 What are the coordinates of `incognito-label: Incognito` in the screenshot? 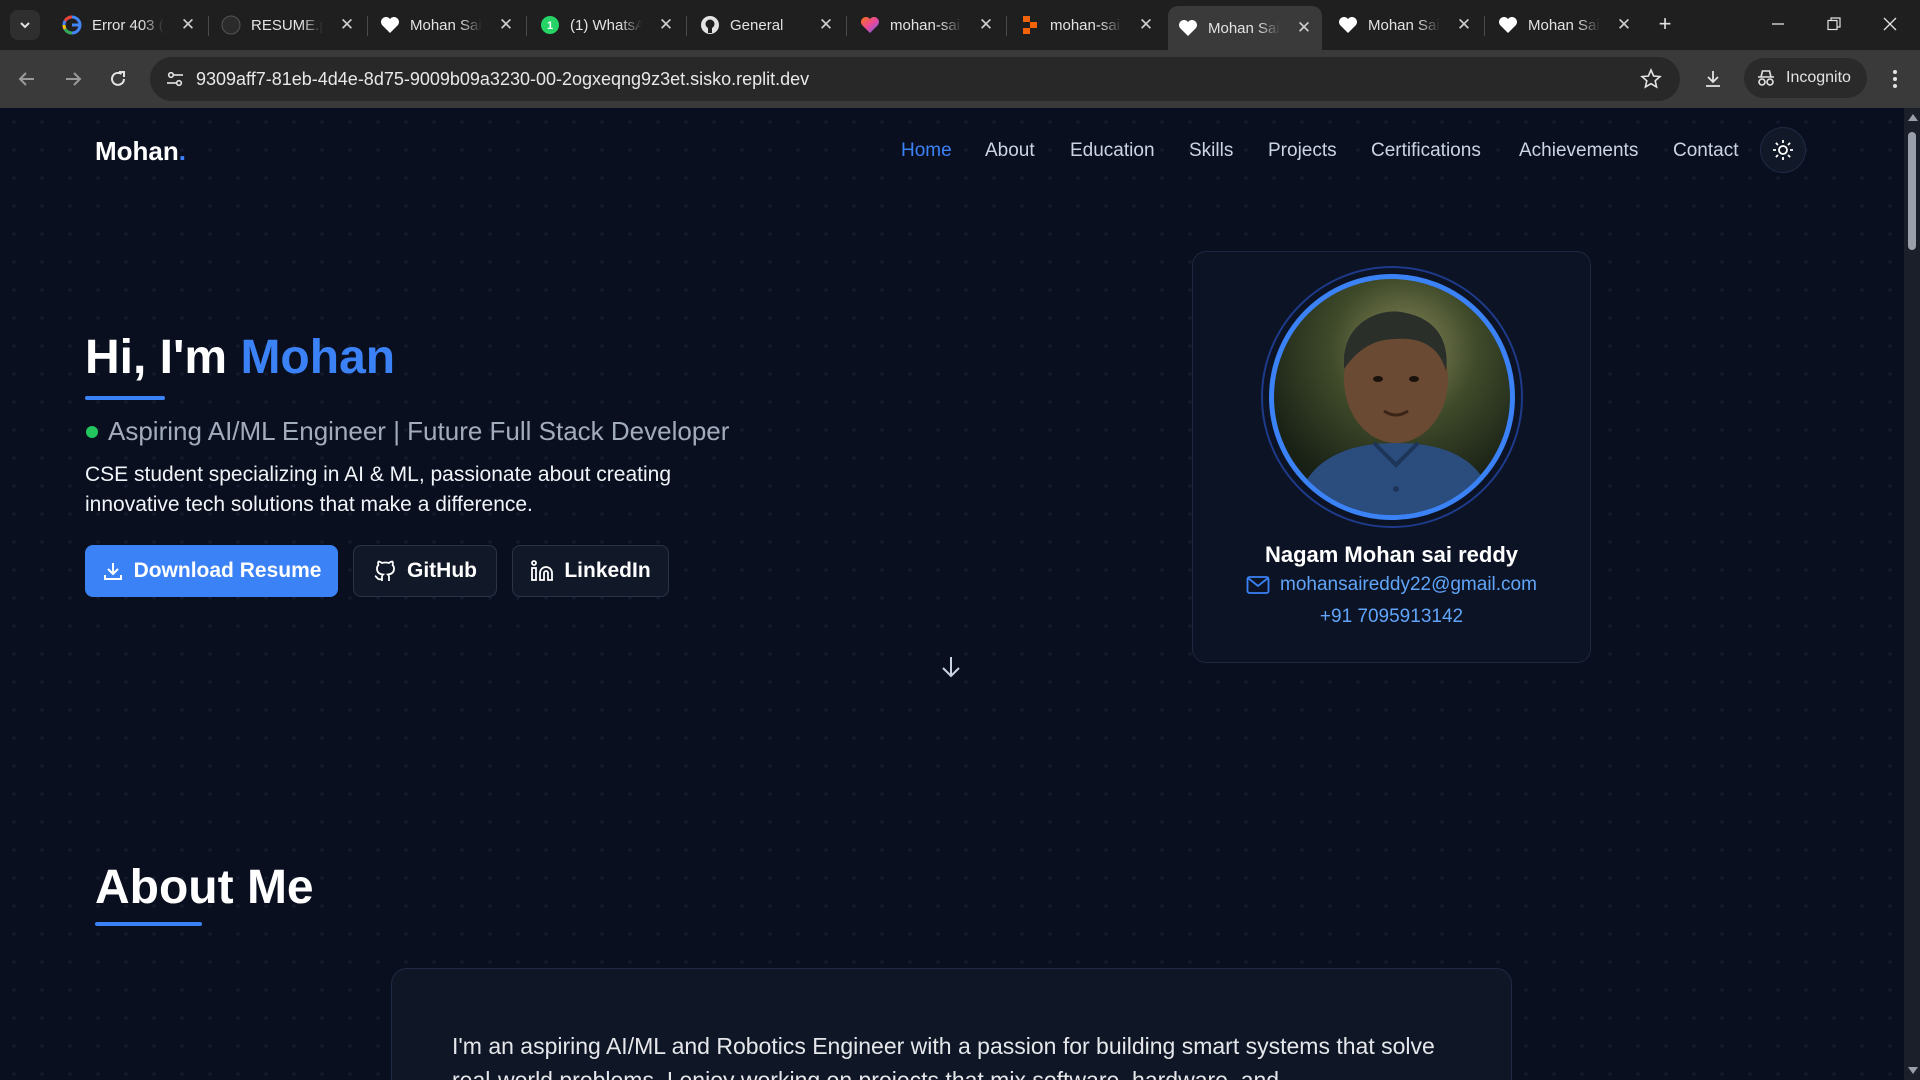 It's located at (1818, 77).